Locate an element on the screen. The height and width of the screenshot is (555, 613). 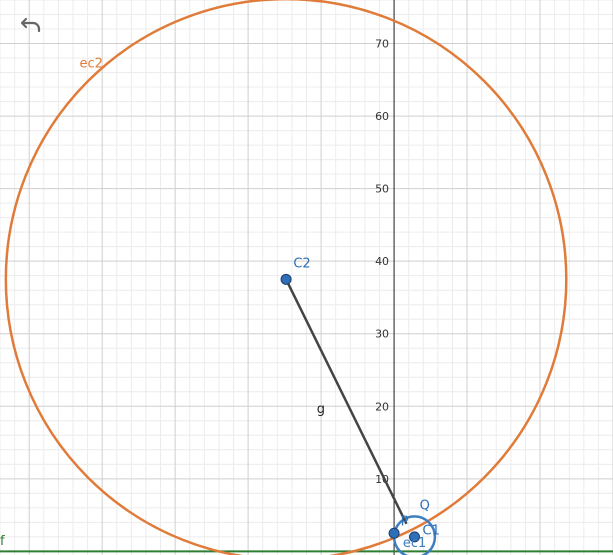
y-axis-tick-labels: 10203040506070 is located at coordinates (382, 262).